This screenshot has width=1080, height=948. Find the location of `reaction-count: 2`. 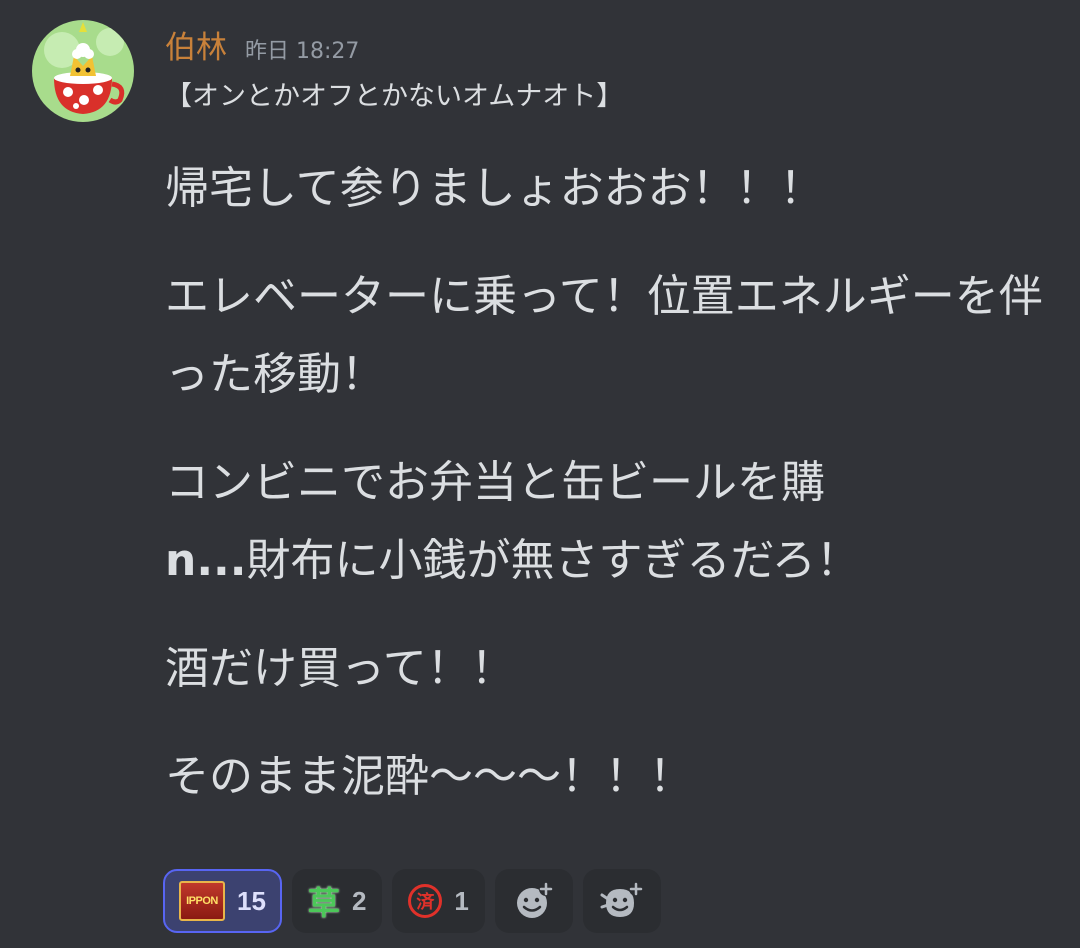

reaction-count: 2 is located at coordinates (359, 900).